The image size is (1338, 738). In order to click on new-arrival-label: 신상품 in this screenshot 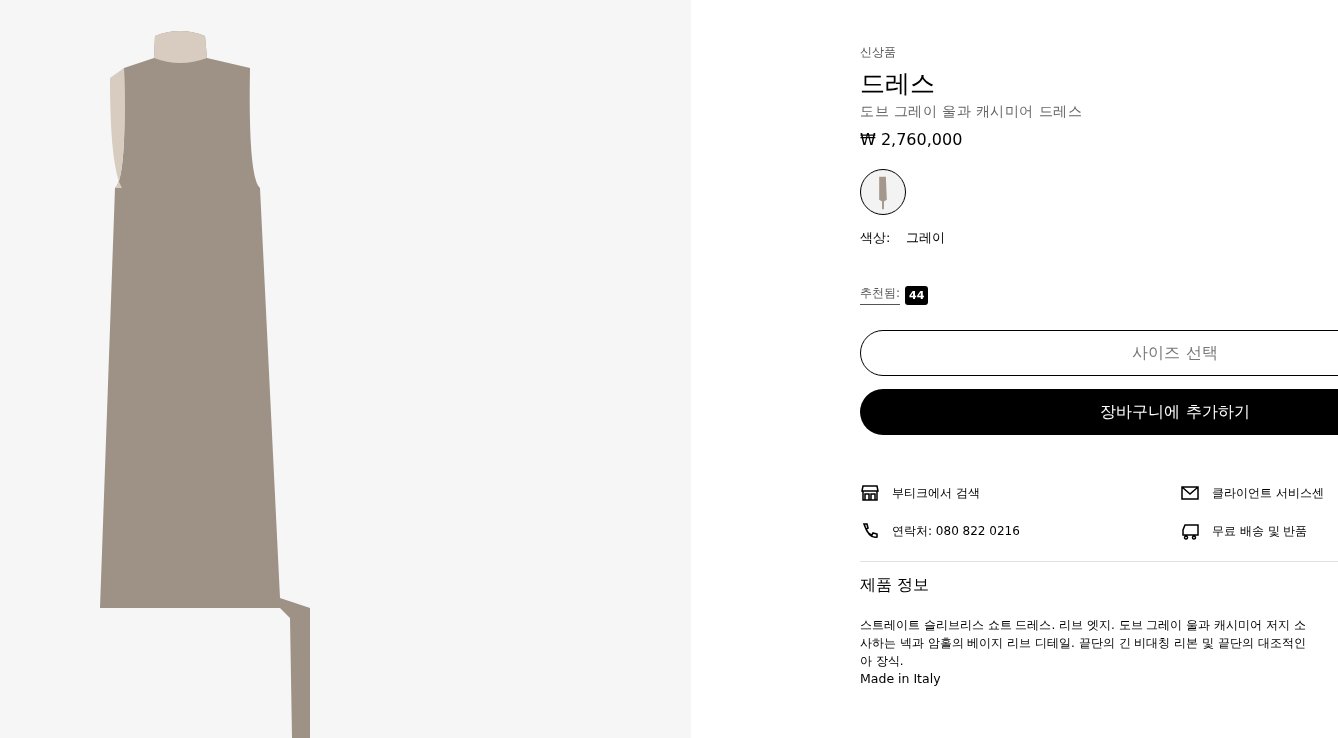, I will do `click(878, 52)`.